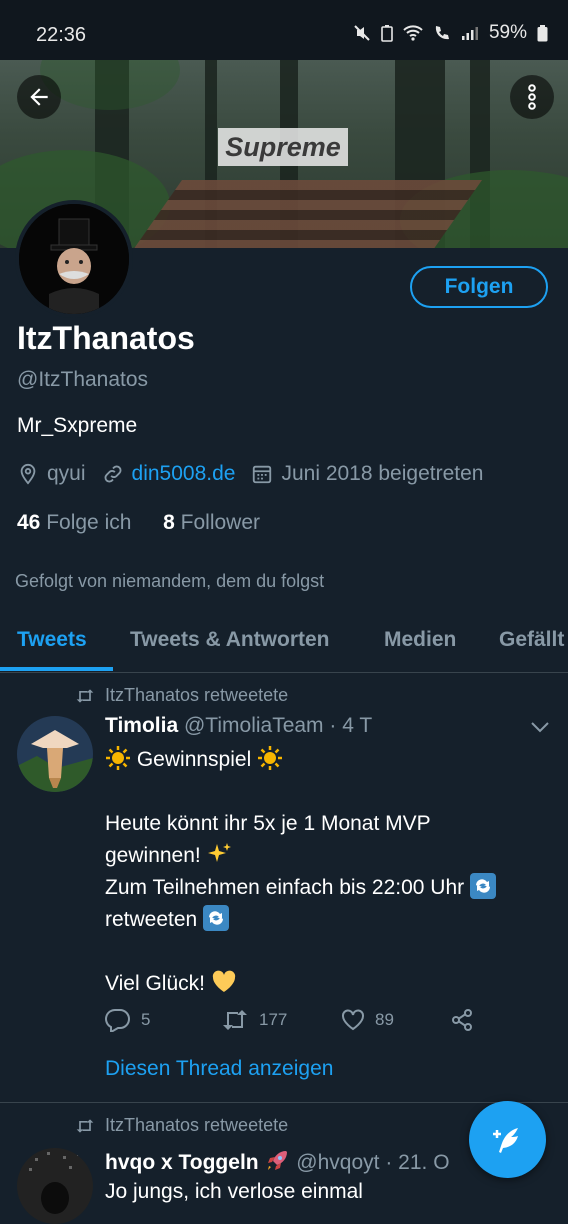  I want to click on tweet-actions: 5 177 89, so click(325, 1020).